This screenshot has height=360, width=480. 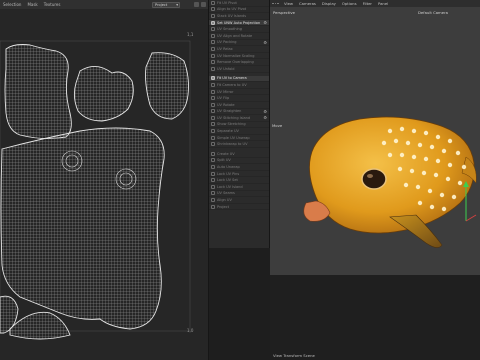 What do you see at coordinates (223, 206) in the screenshot?
I see `tool-label: Project` at bounding box center [223, 206].